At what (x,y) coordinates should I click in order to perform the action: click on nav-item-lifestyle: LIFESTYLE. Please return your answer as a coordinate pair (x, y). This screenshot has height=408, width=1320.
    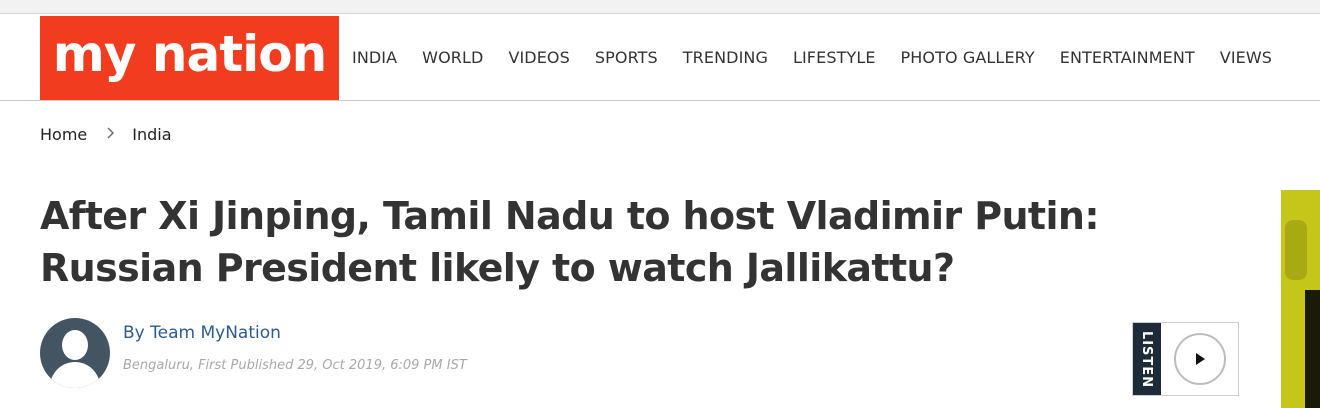
    Looking at the image, I should click on (834, 57).